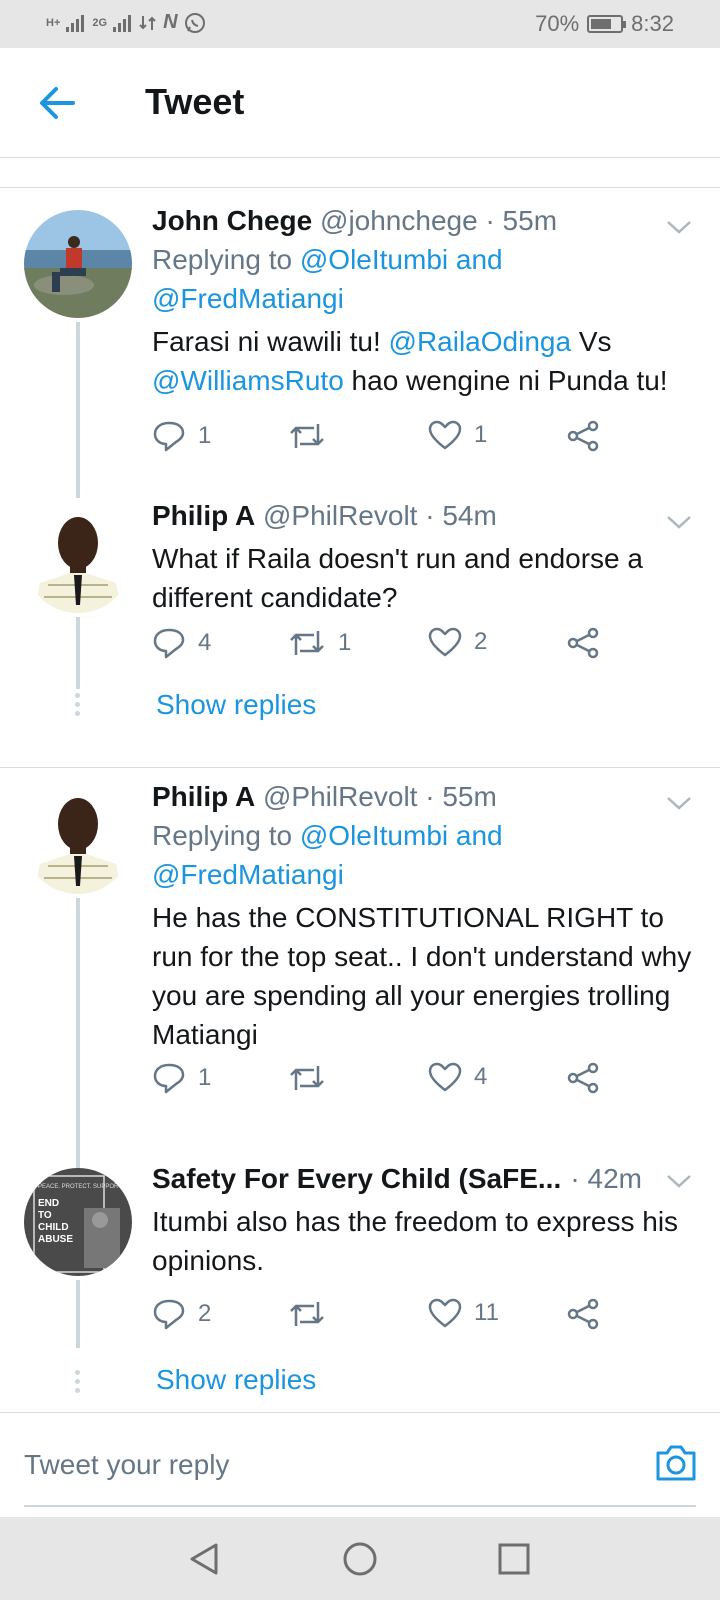 This screenshot has height=1600, width=720. What do you see at coordinates (100, 22) in the screenshot?
I see `network-indicator-2: 2G` at bounding box center [100, 22].